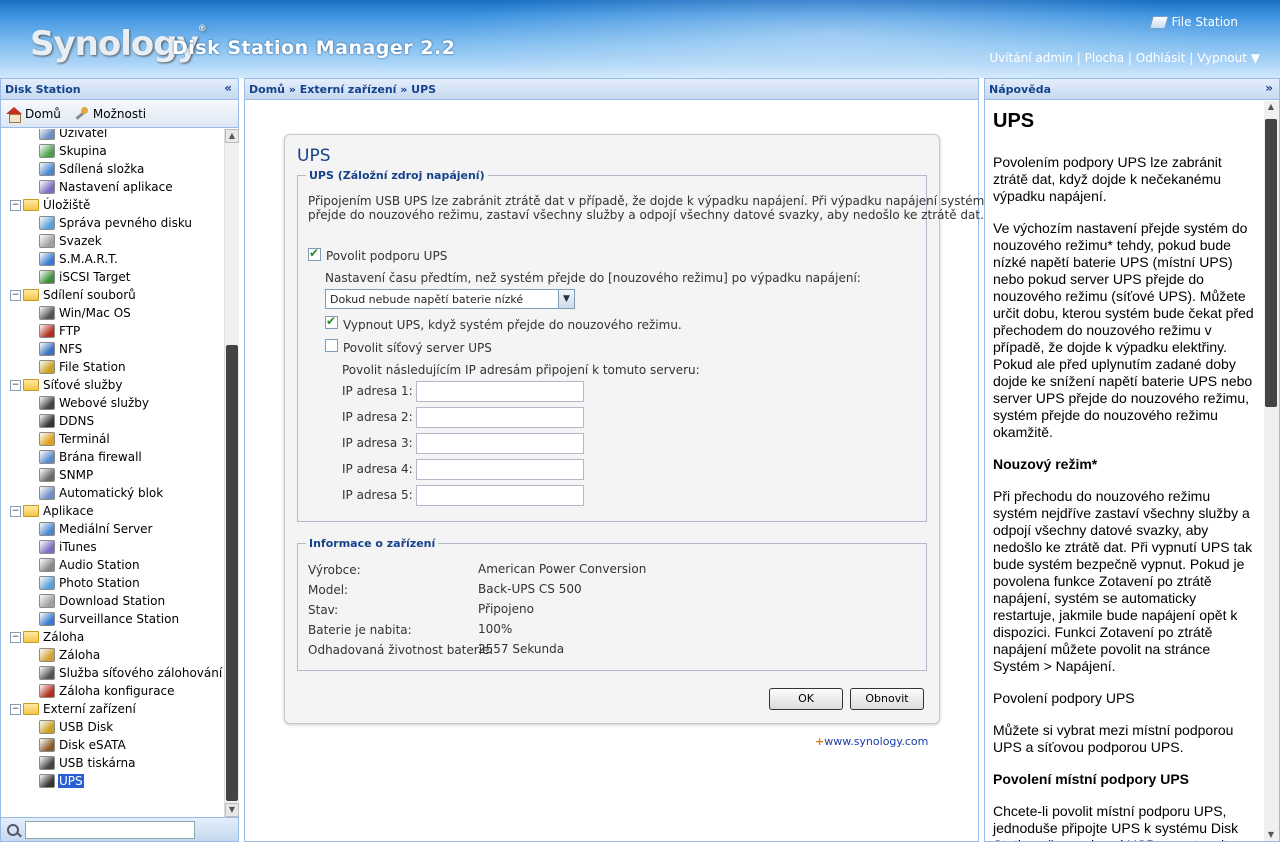 The width and height of the screenshot is (1280, 842). I want to click on home-button: Domů, so click(33, 114).